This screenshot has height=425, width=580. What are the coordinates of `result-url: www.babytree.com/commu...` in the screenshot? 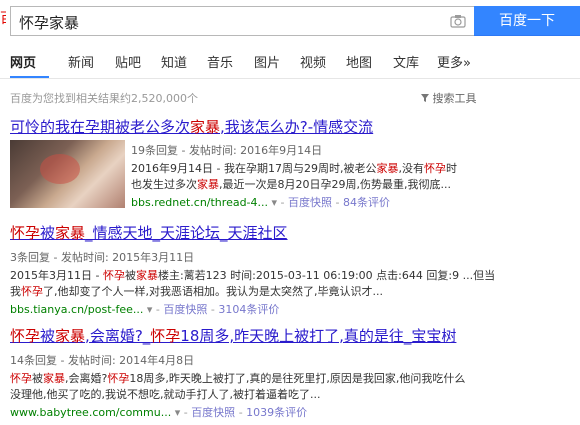 It's located at (90, 412).